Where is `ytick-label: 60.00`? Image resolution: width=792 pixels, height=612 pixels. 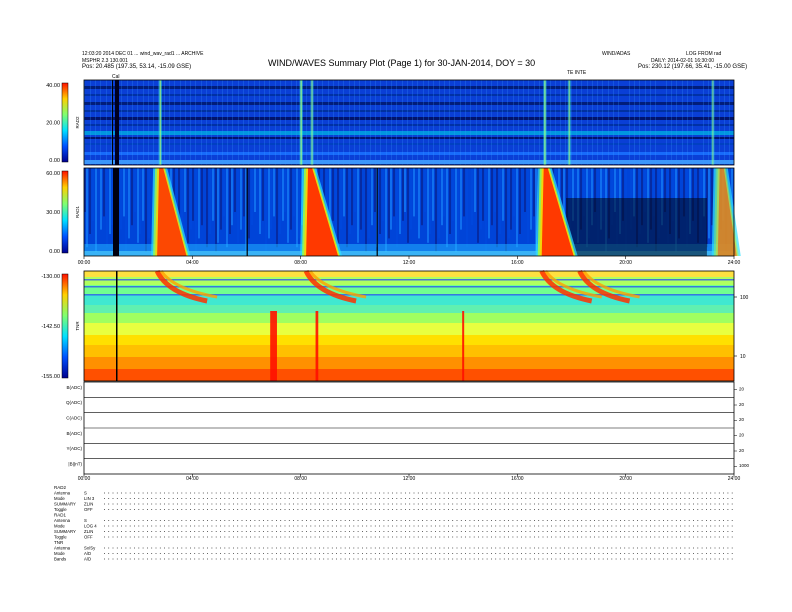 ytick-label: 60.00 is located at coordinates (53, 174).